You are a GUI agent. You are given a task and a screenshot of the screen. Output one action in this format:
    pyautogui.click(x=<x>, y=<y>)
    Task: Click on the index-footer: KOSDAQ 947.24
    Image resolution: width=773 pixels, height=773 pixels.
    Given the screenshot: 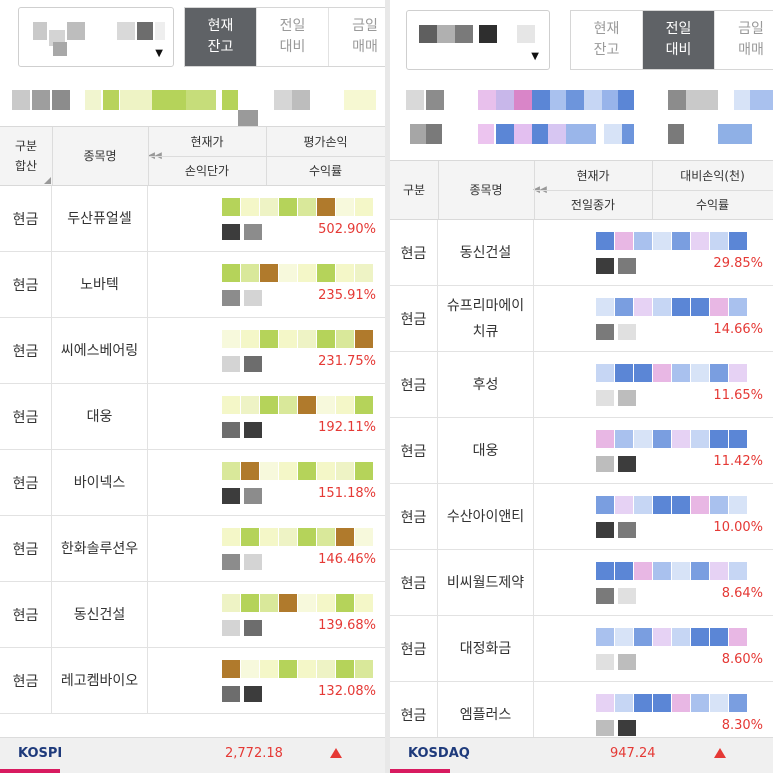 What is the action you would take?
    pyautogui.click(x=581, y=755)
    